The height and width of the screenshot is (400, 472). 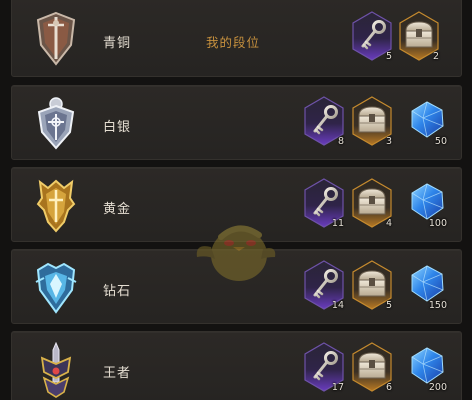 I want to click on reward-count: 6, so click(x=388, y=387).